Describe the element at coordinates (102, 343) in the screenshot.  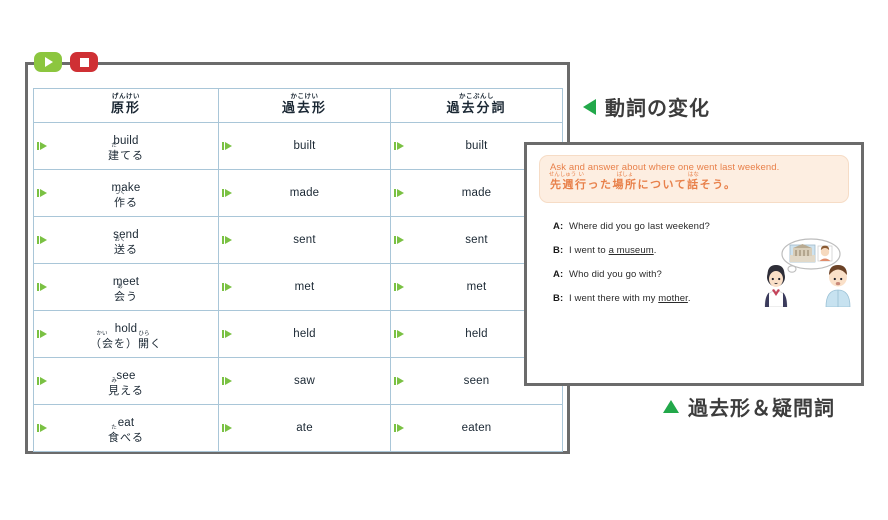
I see `kanji: （会` at that location.